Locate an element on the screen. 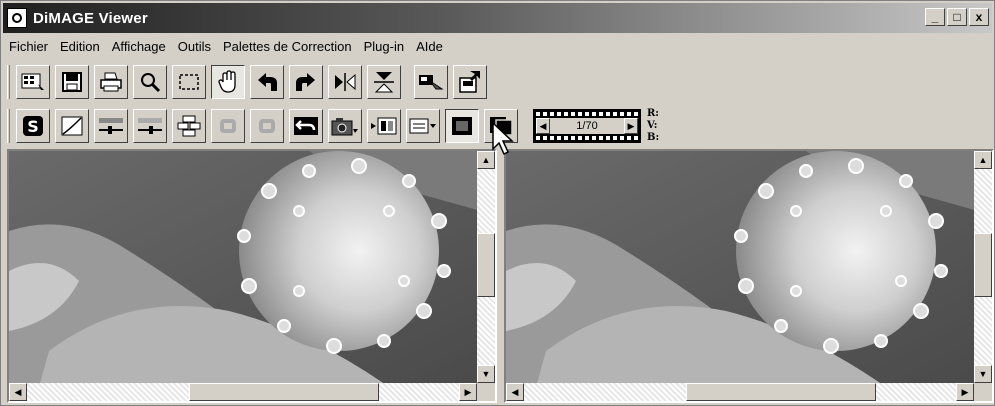  zoom-button is located at coordinates (150, 82).